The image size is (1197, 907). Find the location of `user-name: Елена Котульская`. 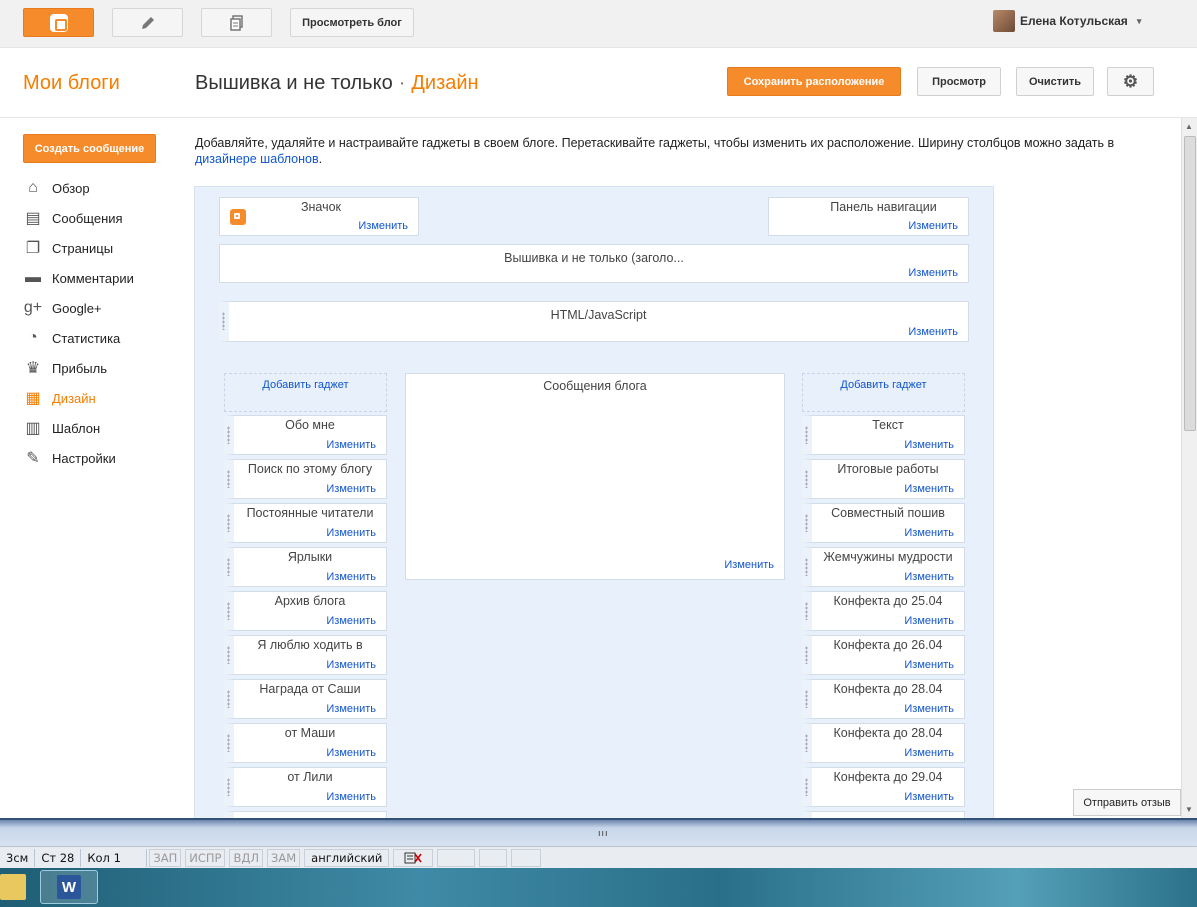

user-name: Елена Котульская is located at coordinates (1074, 21).